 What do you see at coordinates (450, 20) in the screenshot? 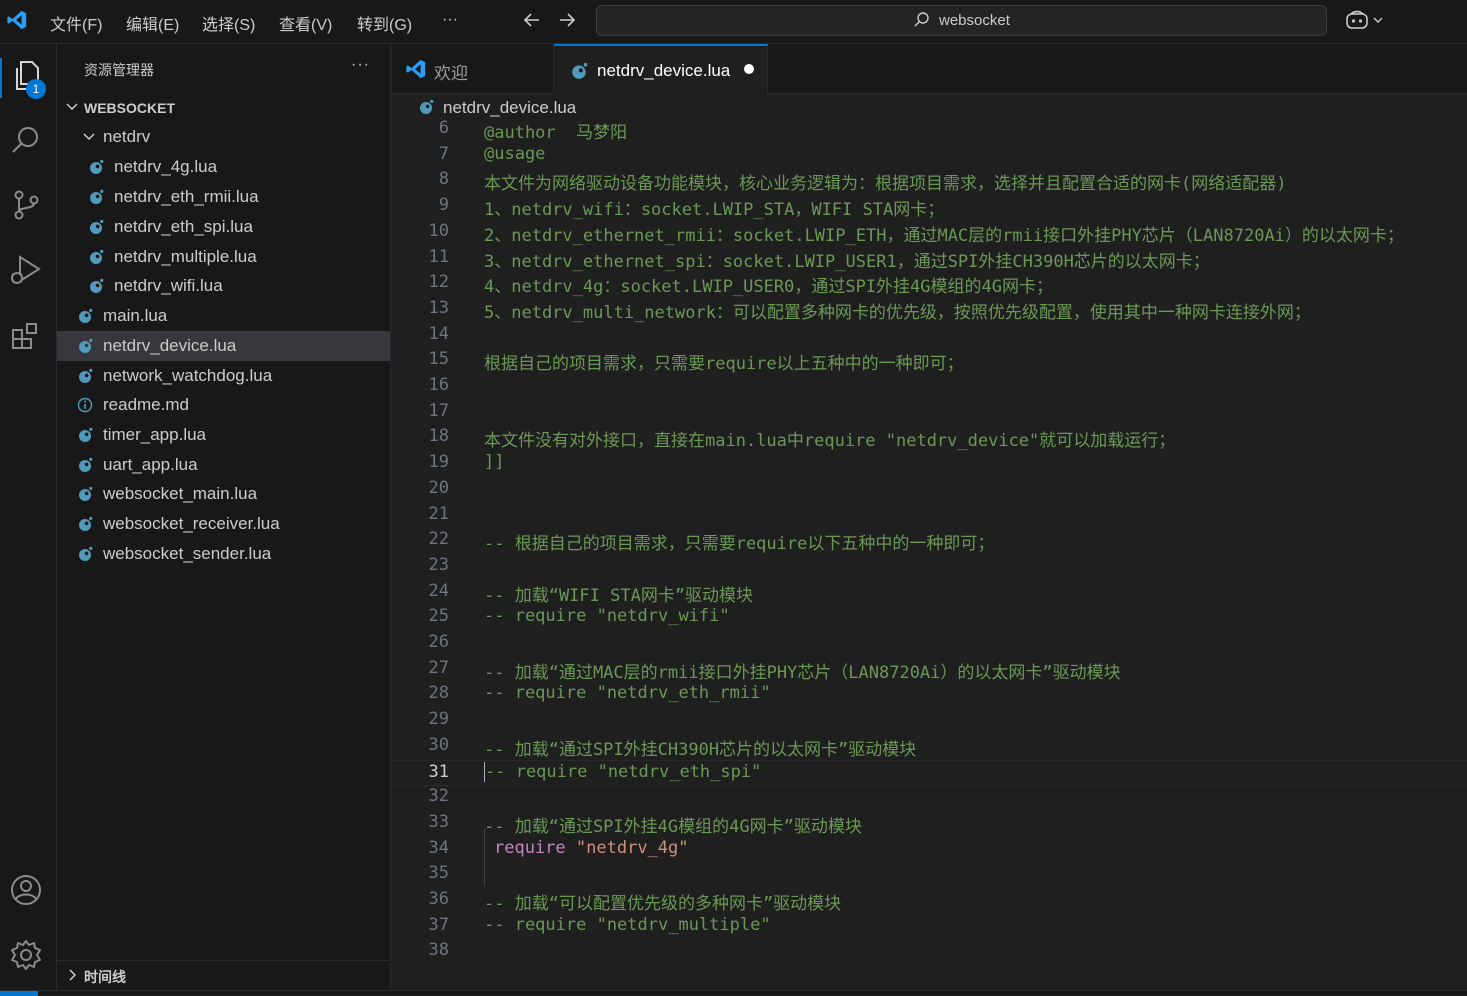
I see `menu-more: ···` at bounding box center [450, 20].